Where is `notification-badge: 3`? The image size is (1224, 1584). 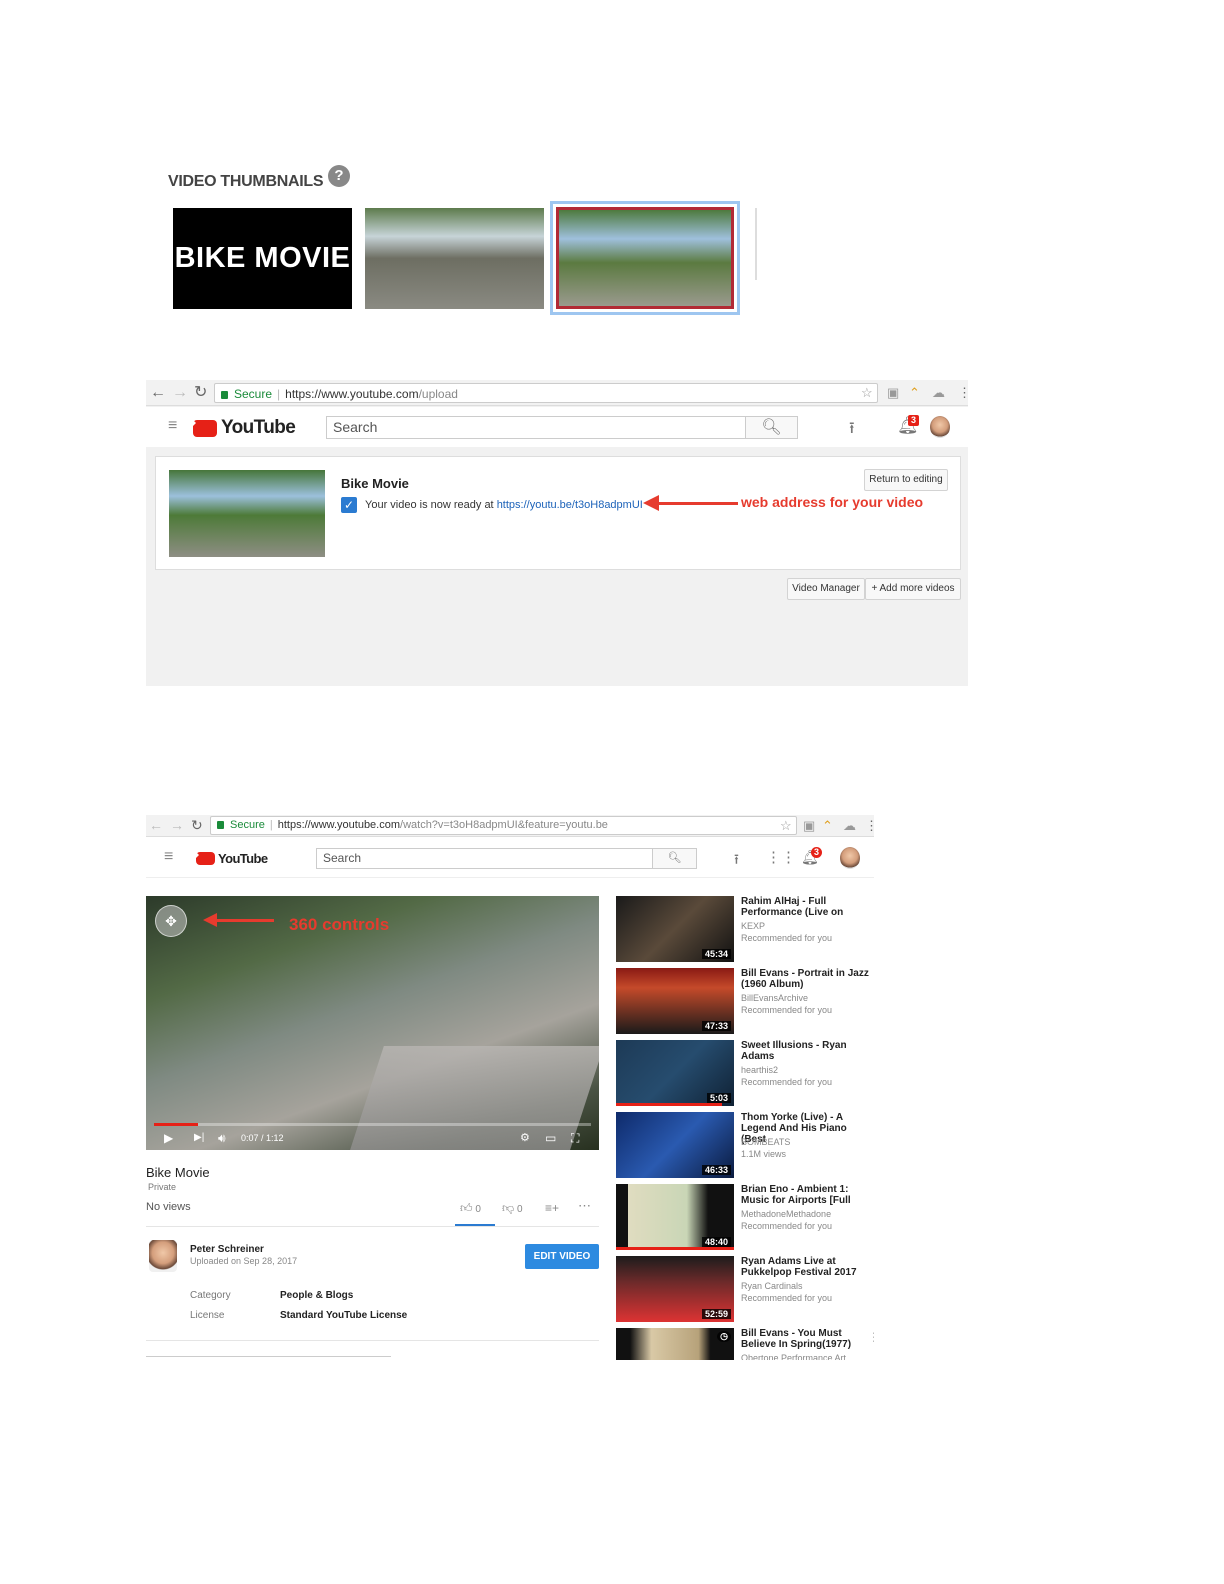
notification-badge: 3 is located at coordinates (913, 420).